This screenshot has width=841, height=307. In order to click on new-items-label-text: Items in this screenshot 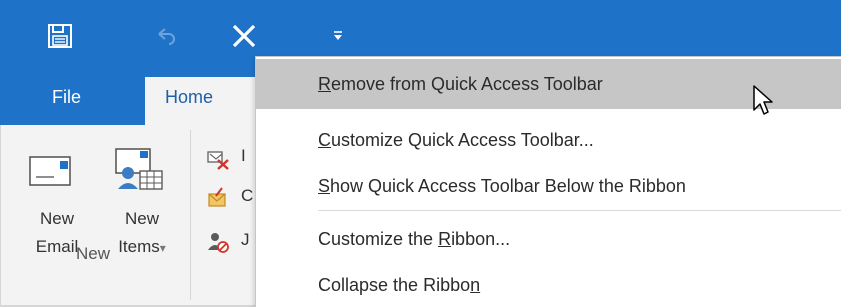, I will do `click(139, 246)`.